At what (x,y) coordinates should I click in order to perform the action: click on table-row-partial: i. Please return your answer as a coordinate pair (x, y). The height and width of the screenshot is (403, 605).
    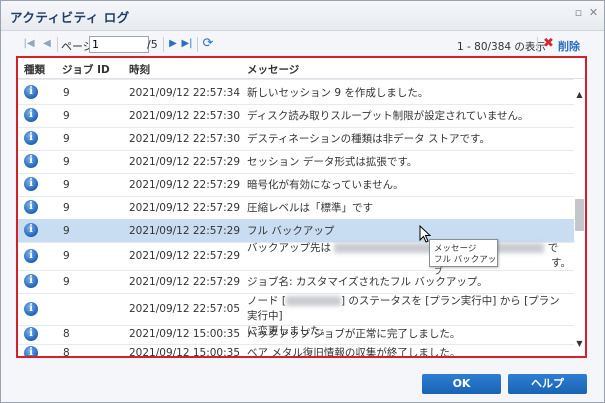
    Looking at the image, I should click on (296, 79).